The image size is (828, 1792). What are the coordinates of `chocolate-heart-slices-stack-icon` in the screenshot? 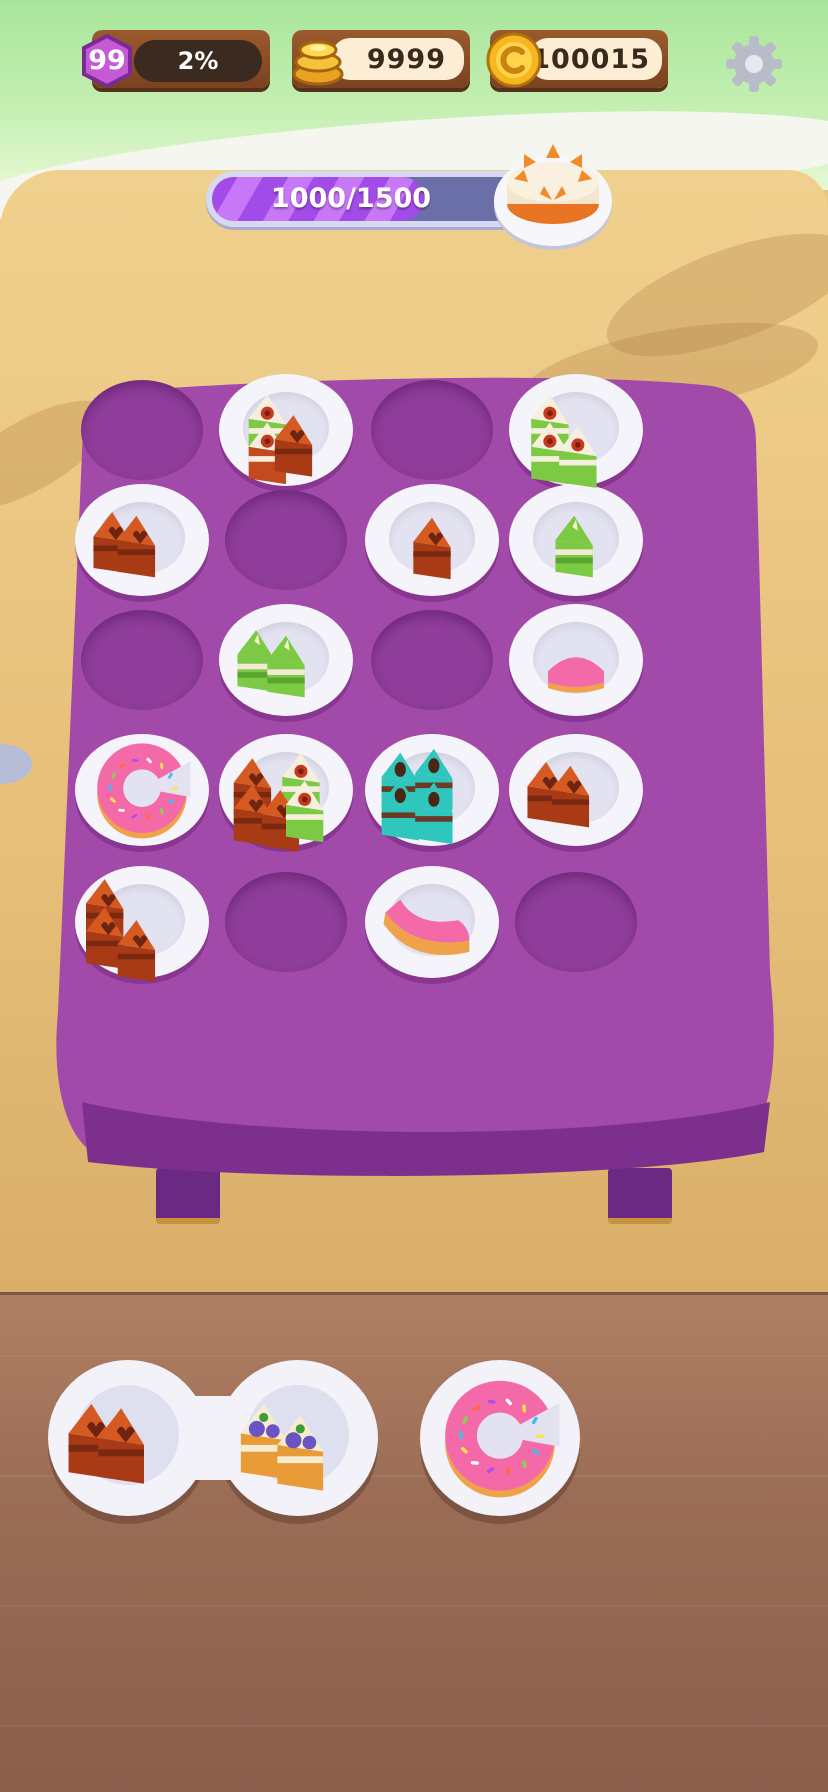 It's located at (121, 930).